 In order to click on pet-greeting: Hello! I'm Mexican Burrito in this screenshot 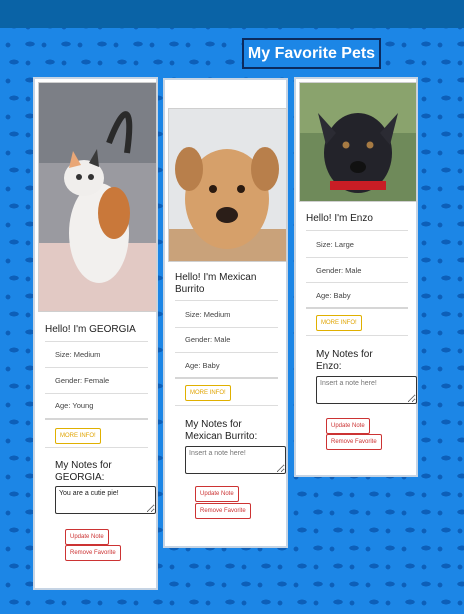, I will do `click(216, 283)`.